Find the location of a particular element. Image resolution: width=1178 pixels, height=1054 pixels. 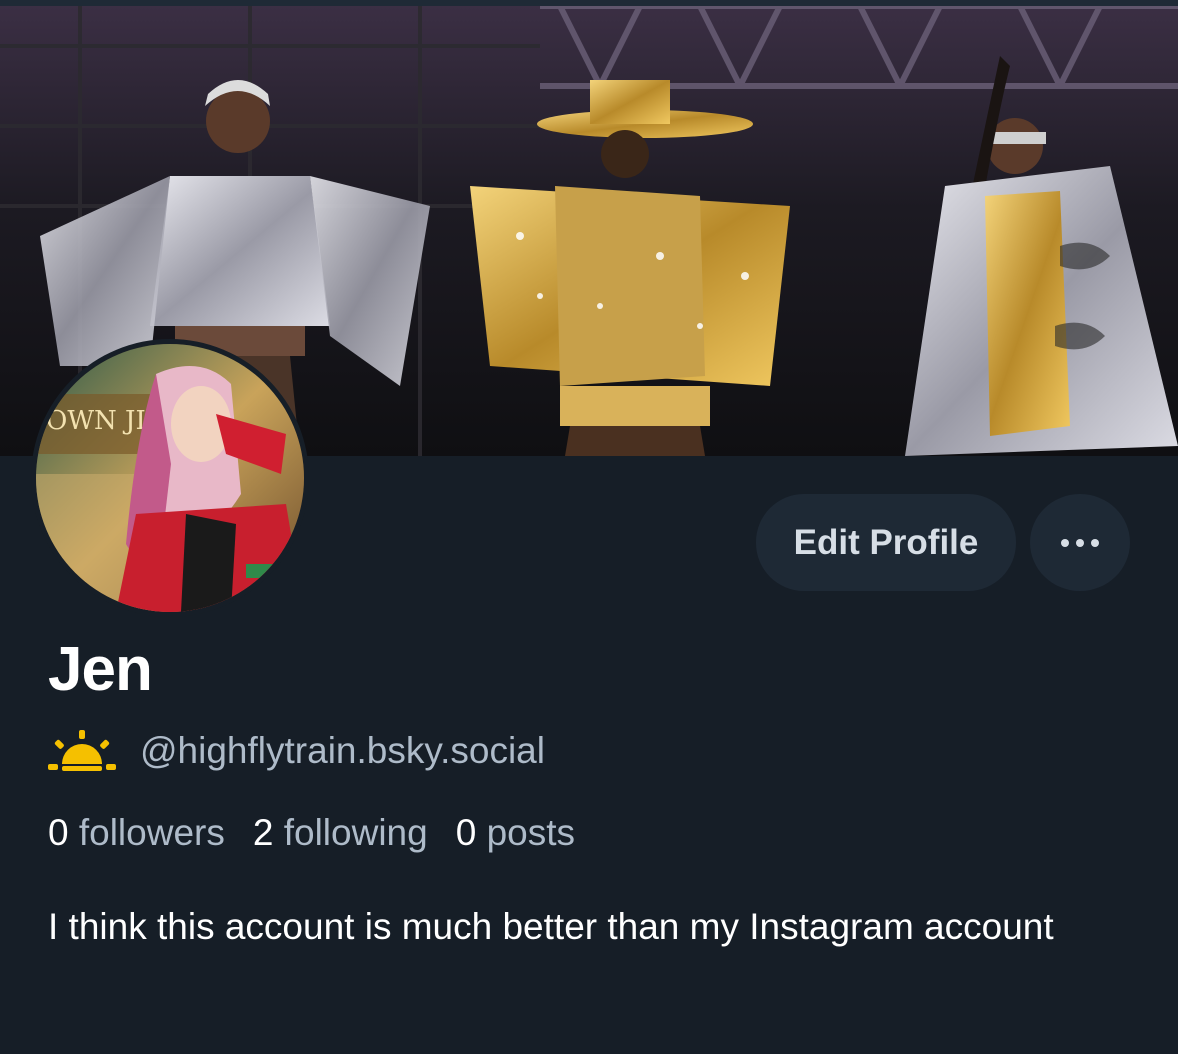

handle-row: @highflytrain.bsky.social is located at coordinates (296, 751).